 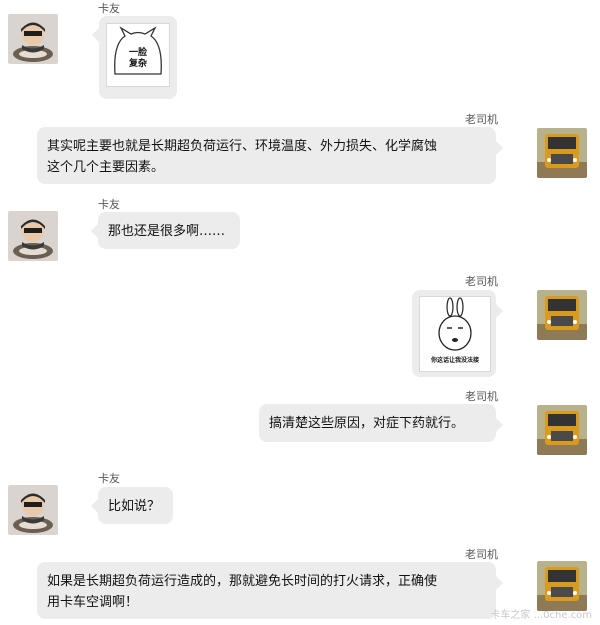 What do you see at coordinates (455, 324) in the screenshot?
I see `rabbit-sticker-icon` at bounding box center [455, 324].